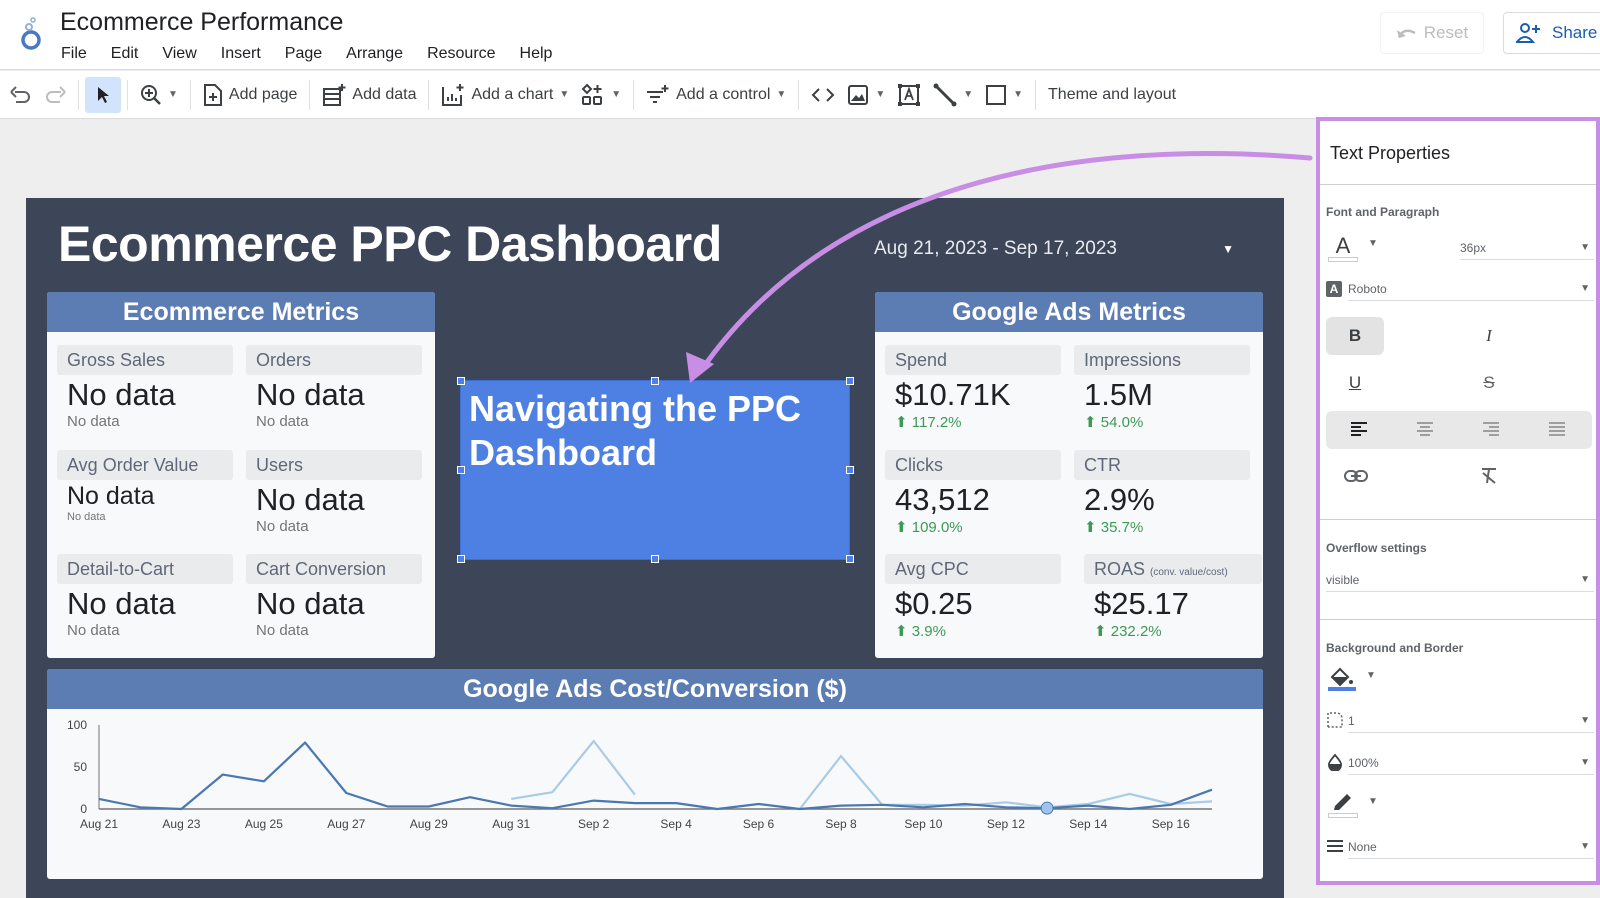  What do you see at coordinates (1471, 289) in the screenshot?
I see `font-family-select: Roboto ▼` at bounding box center [1471, 289].